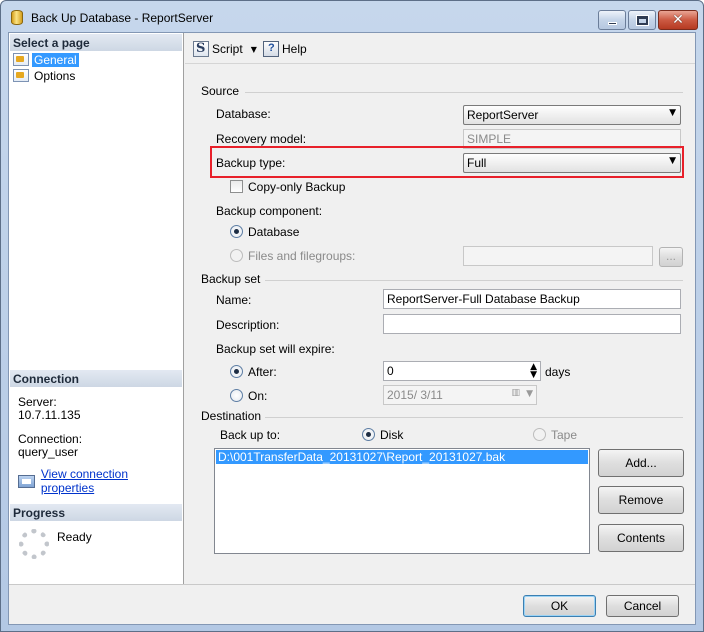 The width and height of the screenshot is (704, 632). What do you see at coordinates (641, 538) in the screenshot?
I see `contents-button: Contents` at bounding box center [641, 538].